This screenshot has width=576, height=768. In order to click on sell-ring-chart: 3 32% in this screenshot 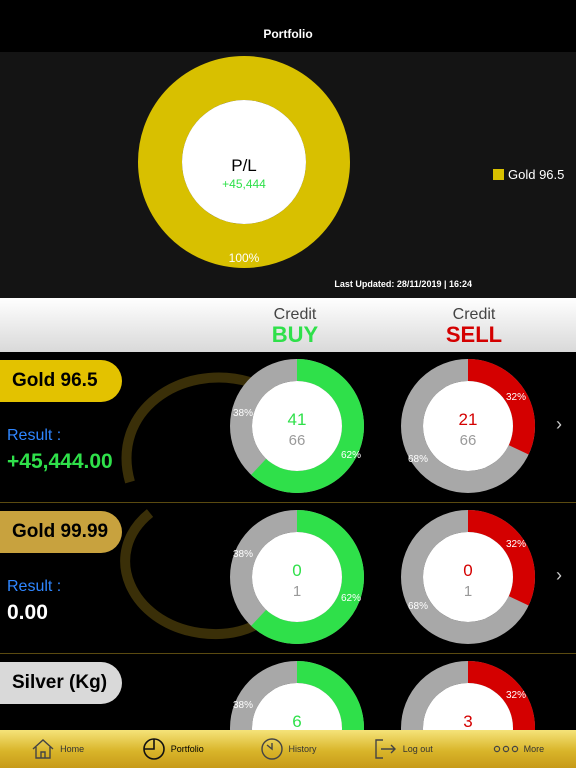, I will do `click(468, 695)`.